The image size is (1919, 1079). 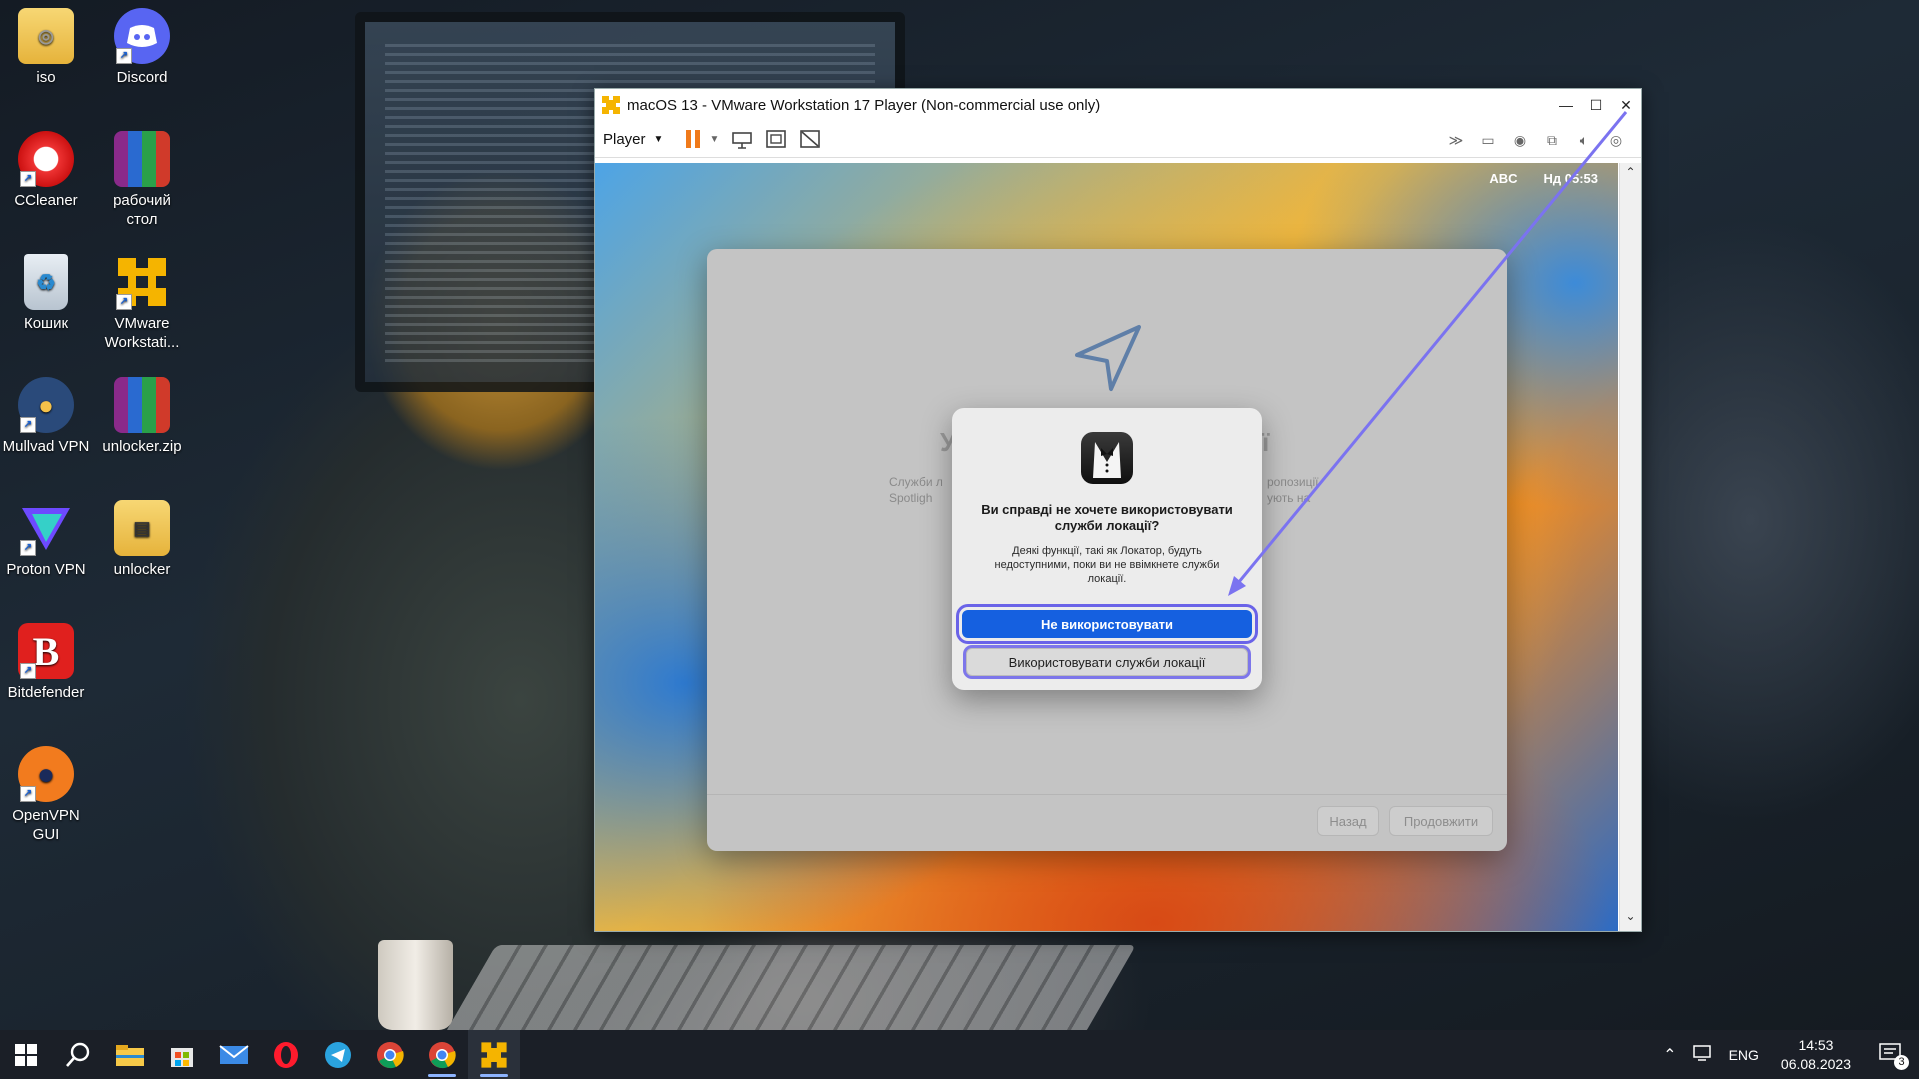 I want to click on taskbar-file-explorer, so click(x=130, y=1054).